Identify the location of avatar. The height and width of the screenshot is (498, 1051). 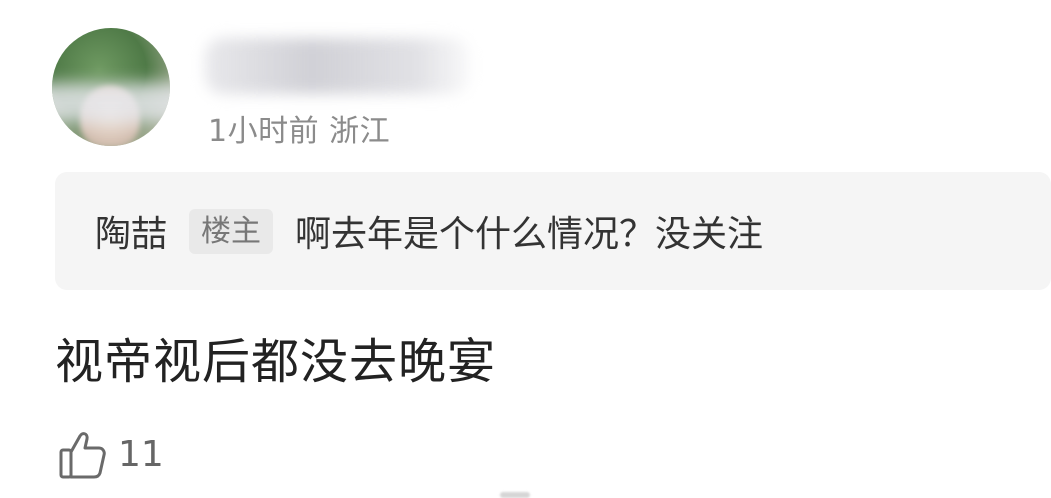
(111, 87).